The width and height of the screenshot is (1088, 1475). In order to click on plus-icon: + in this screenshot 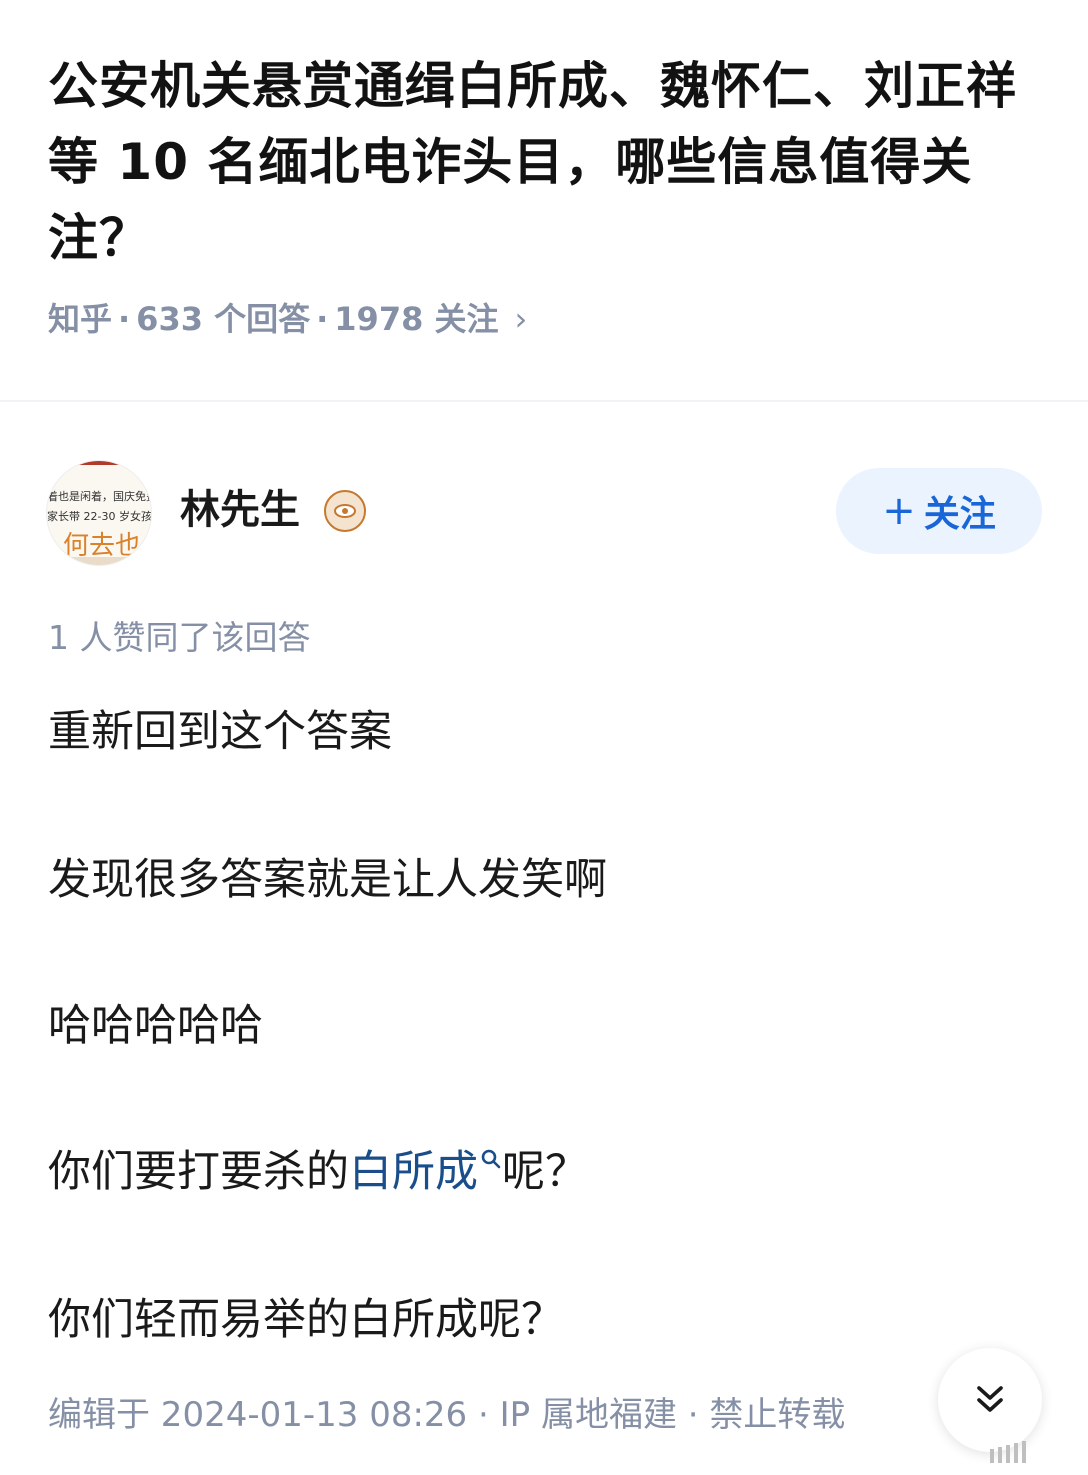, I will do `click(899, 511)`.